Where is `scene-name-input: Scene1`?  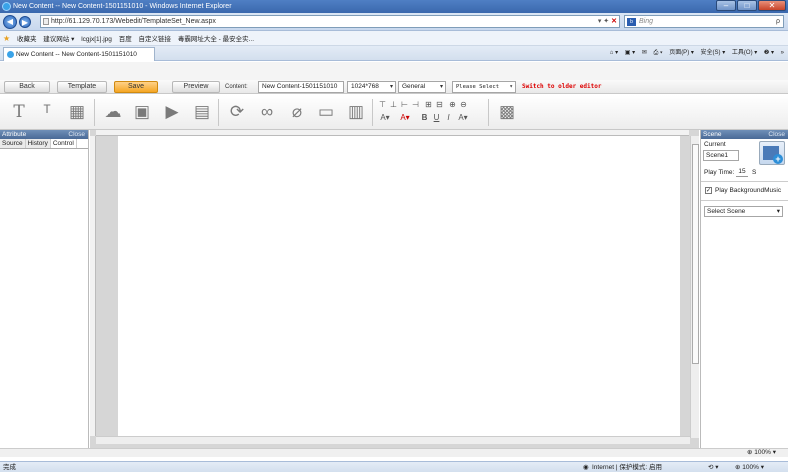
scene-name-input: Scene1 is located at coordinates (721, 155).